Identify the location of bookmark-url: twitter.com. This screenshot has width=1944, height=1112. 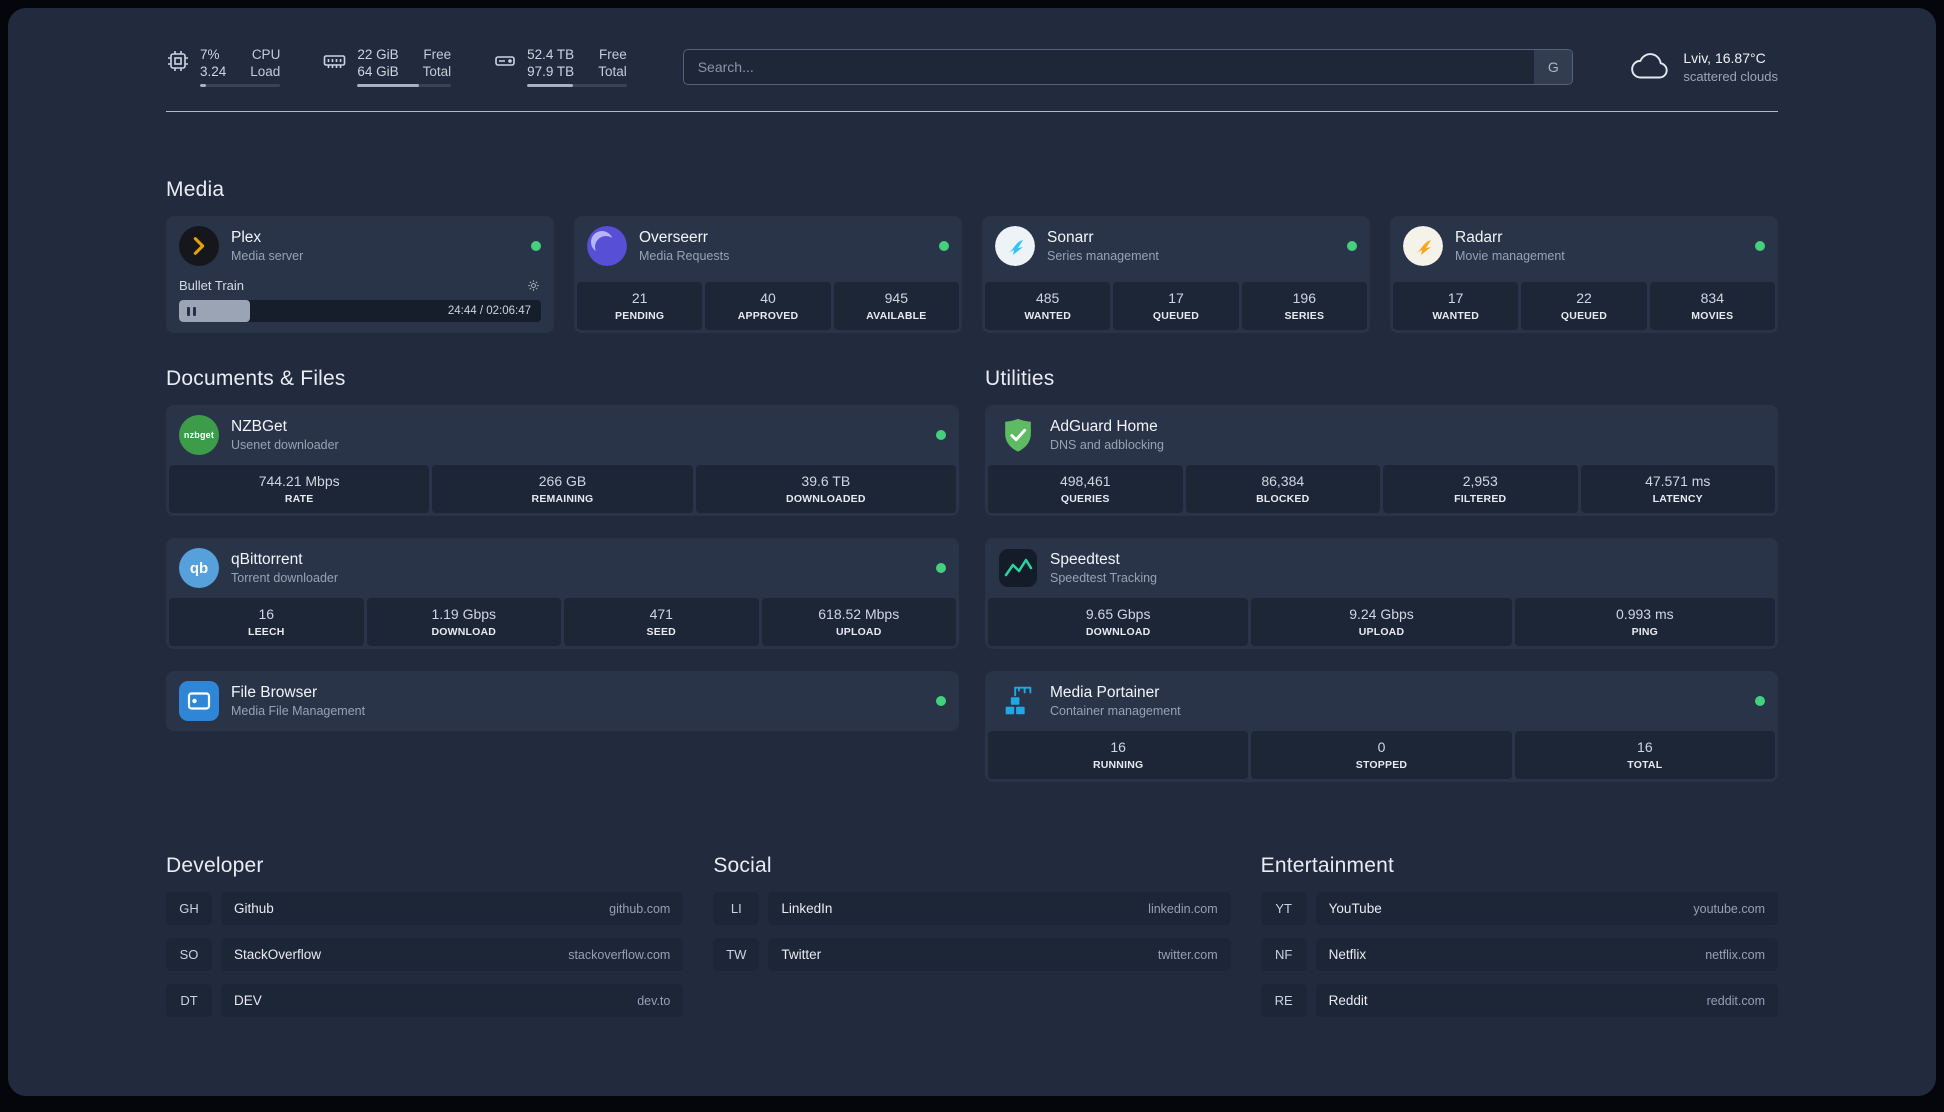
(1187, 954).